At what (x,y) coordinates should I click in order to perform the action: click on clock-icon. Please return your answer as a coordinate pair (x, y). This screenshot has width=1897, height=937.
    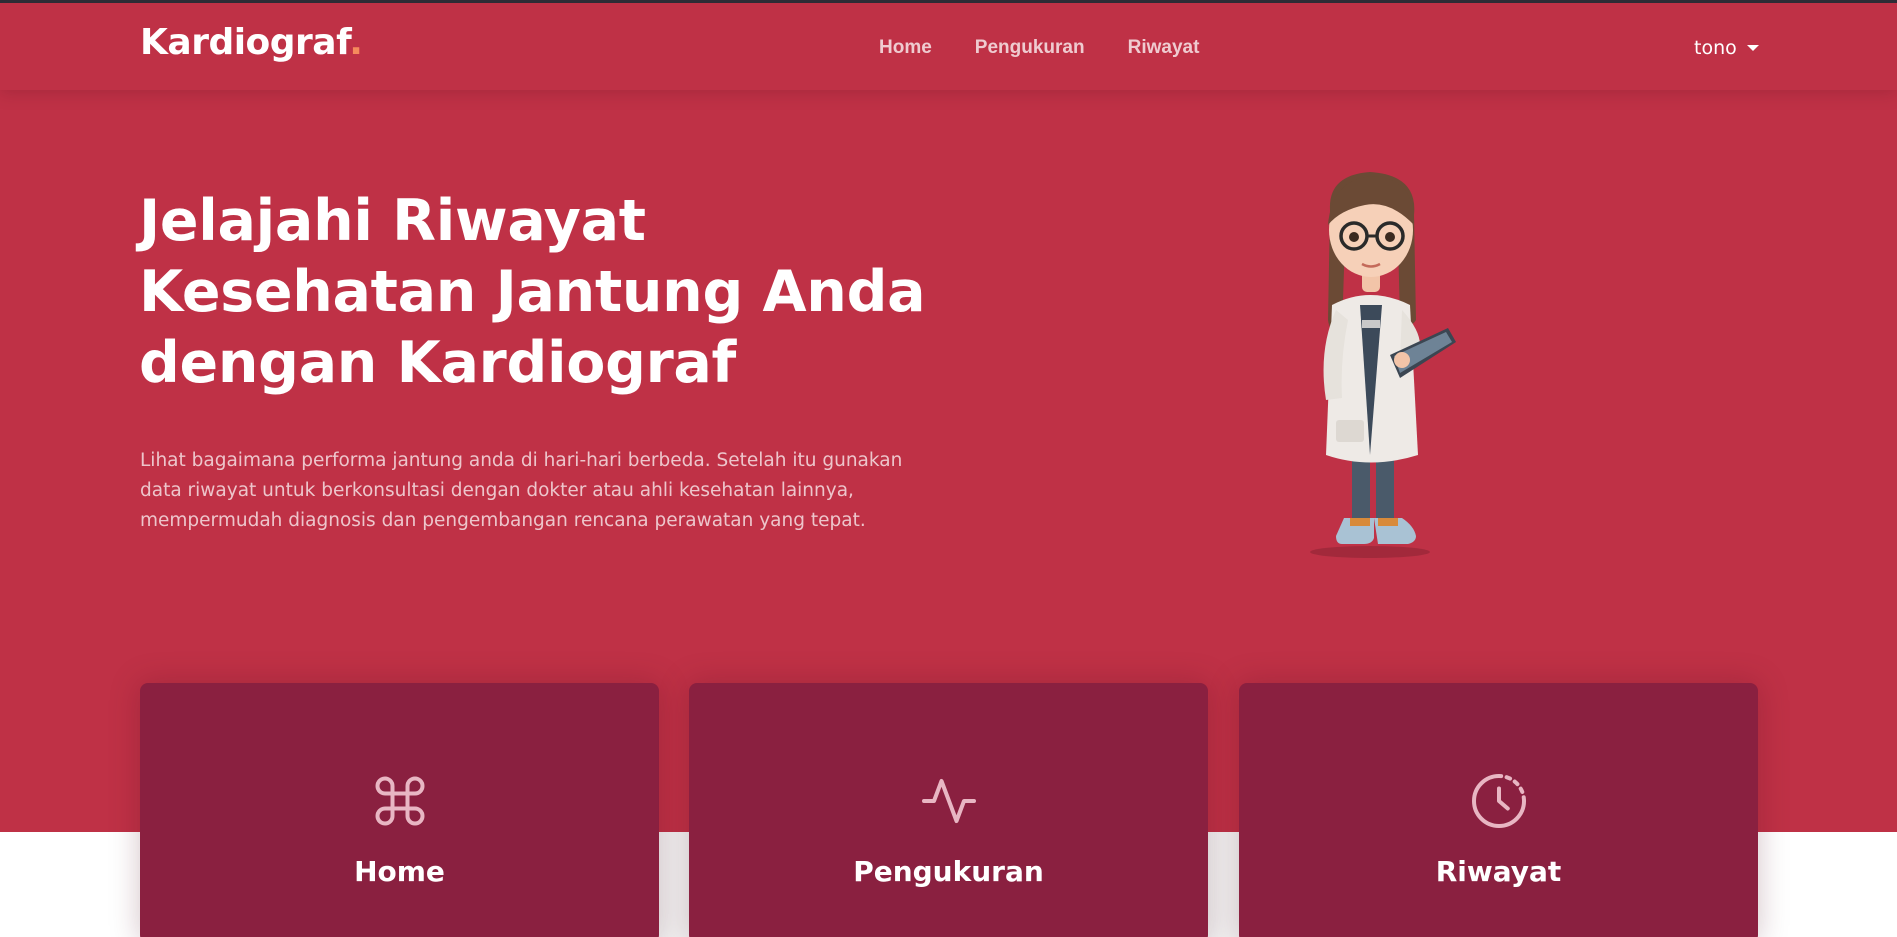
    Looking at the image, I should click on (1498, 801).